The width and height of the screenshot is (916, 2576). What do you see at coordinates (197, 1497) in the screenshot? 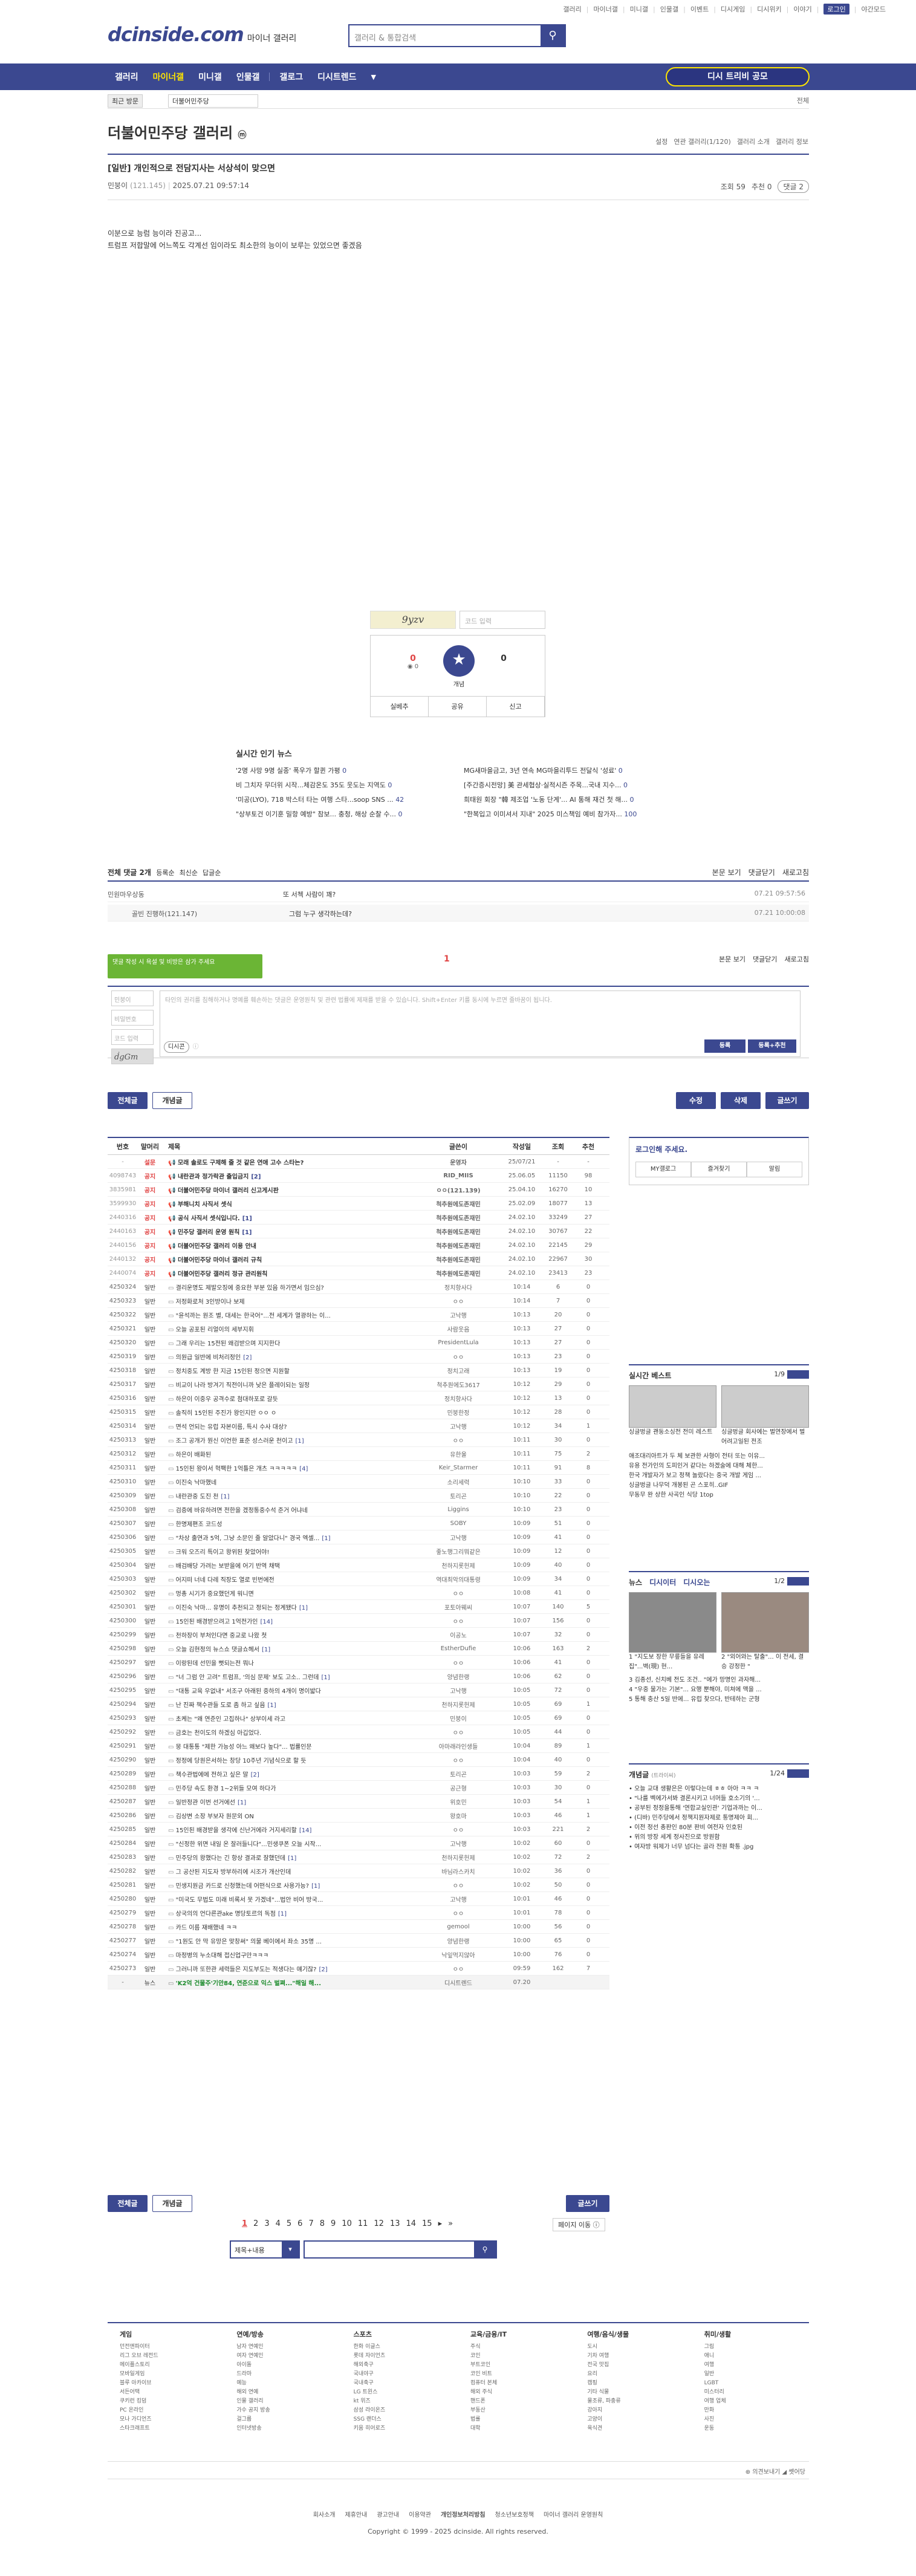
I see `post-title-link: 내란관중 도진 천` at bounding box center [197, 1497].